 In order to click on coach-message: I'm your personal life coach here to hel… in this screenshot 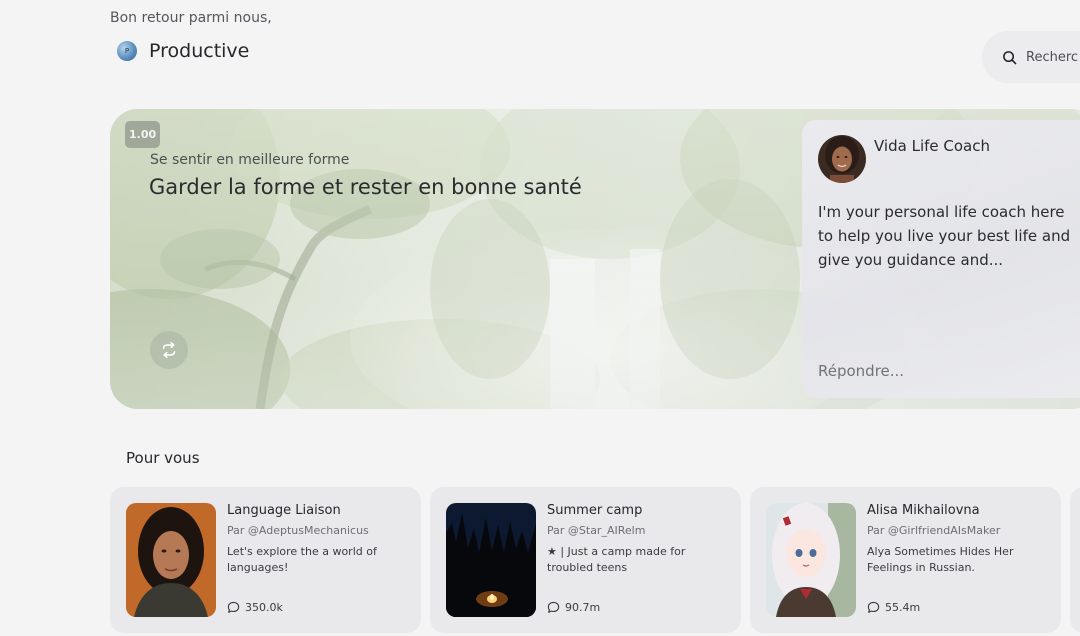, I will do `click(944, 236)`.